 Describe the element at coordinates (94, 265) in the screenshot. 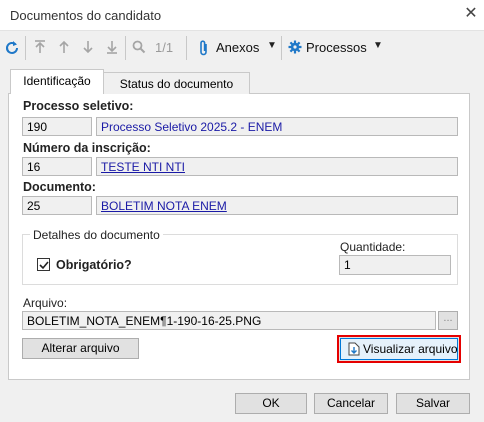

I see `obrigatorio-label: Obrigatório?` at that location.